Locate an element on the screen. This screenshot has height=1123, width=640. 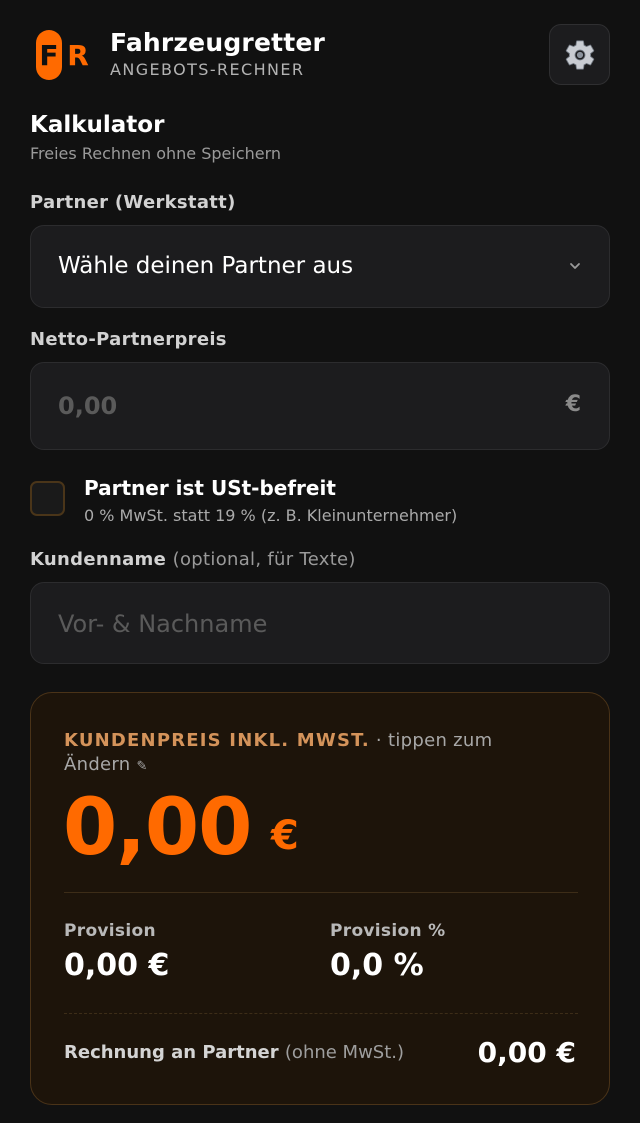
partner-select: Wähle deinen Partner aus is located at coordinates (320, 266).